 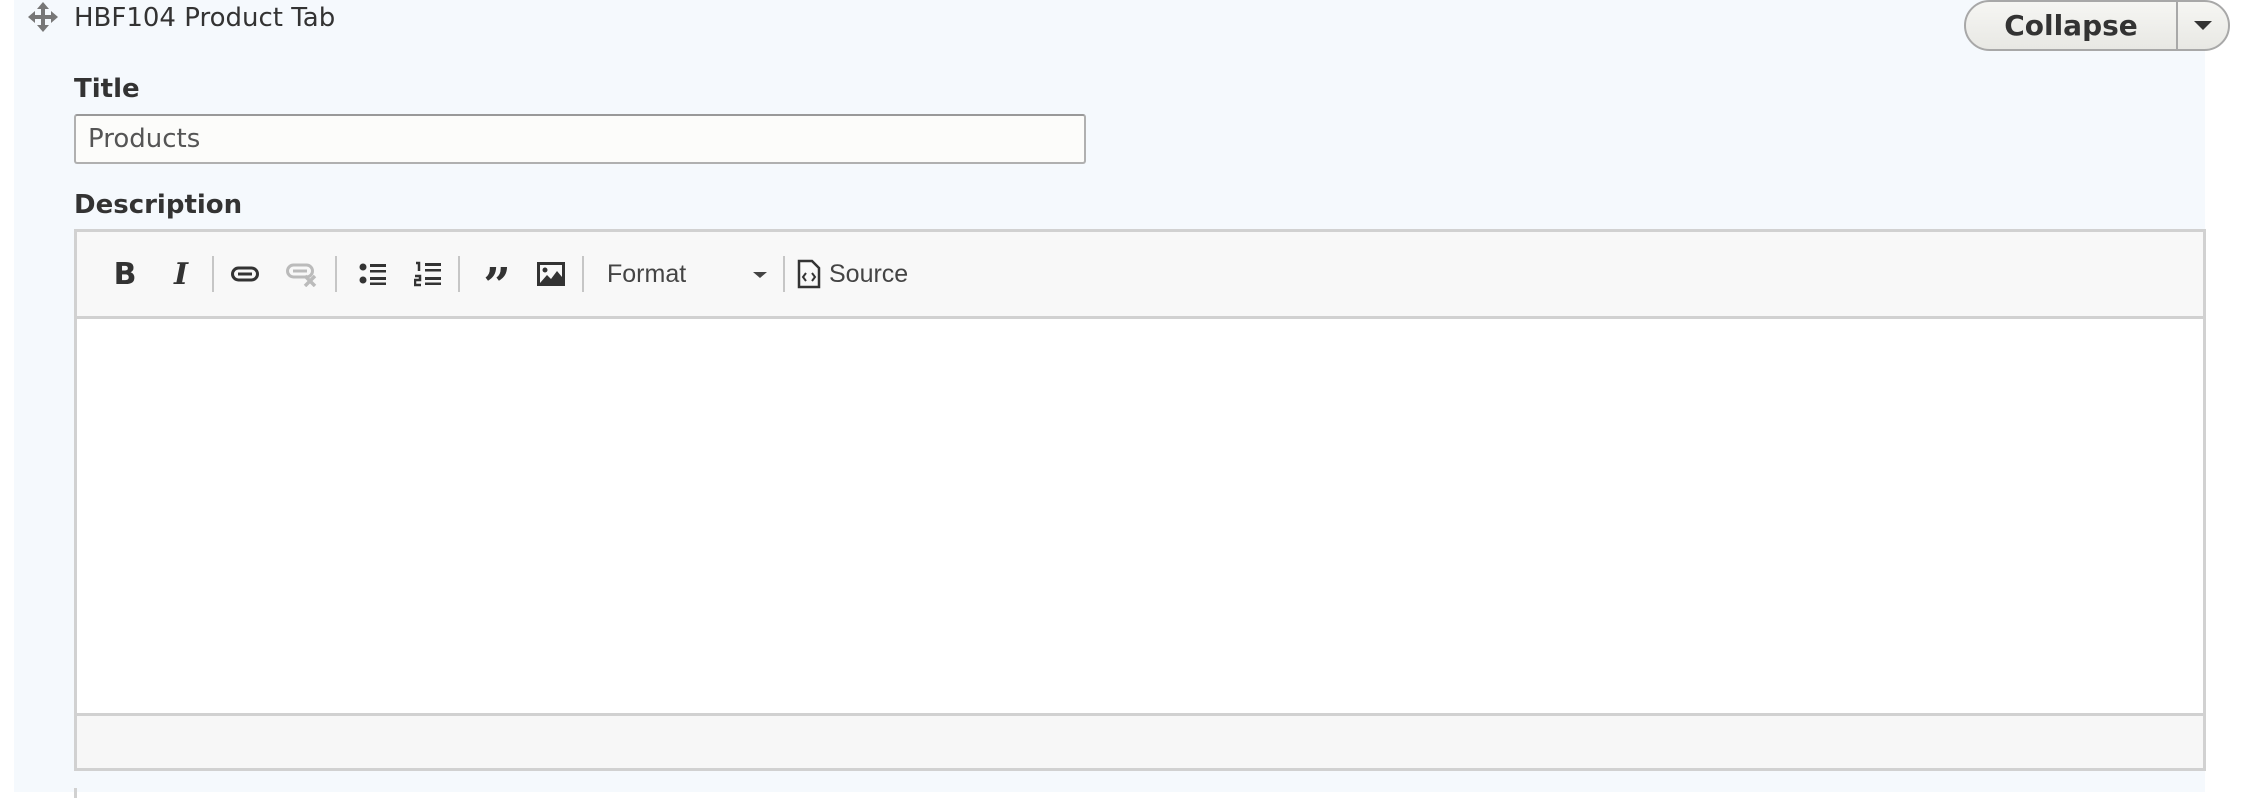 I want to click on numbered-list-button, so click(x=428, y=274).